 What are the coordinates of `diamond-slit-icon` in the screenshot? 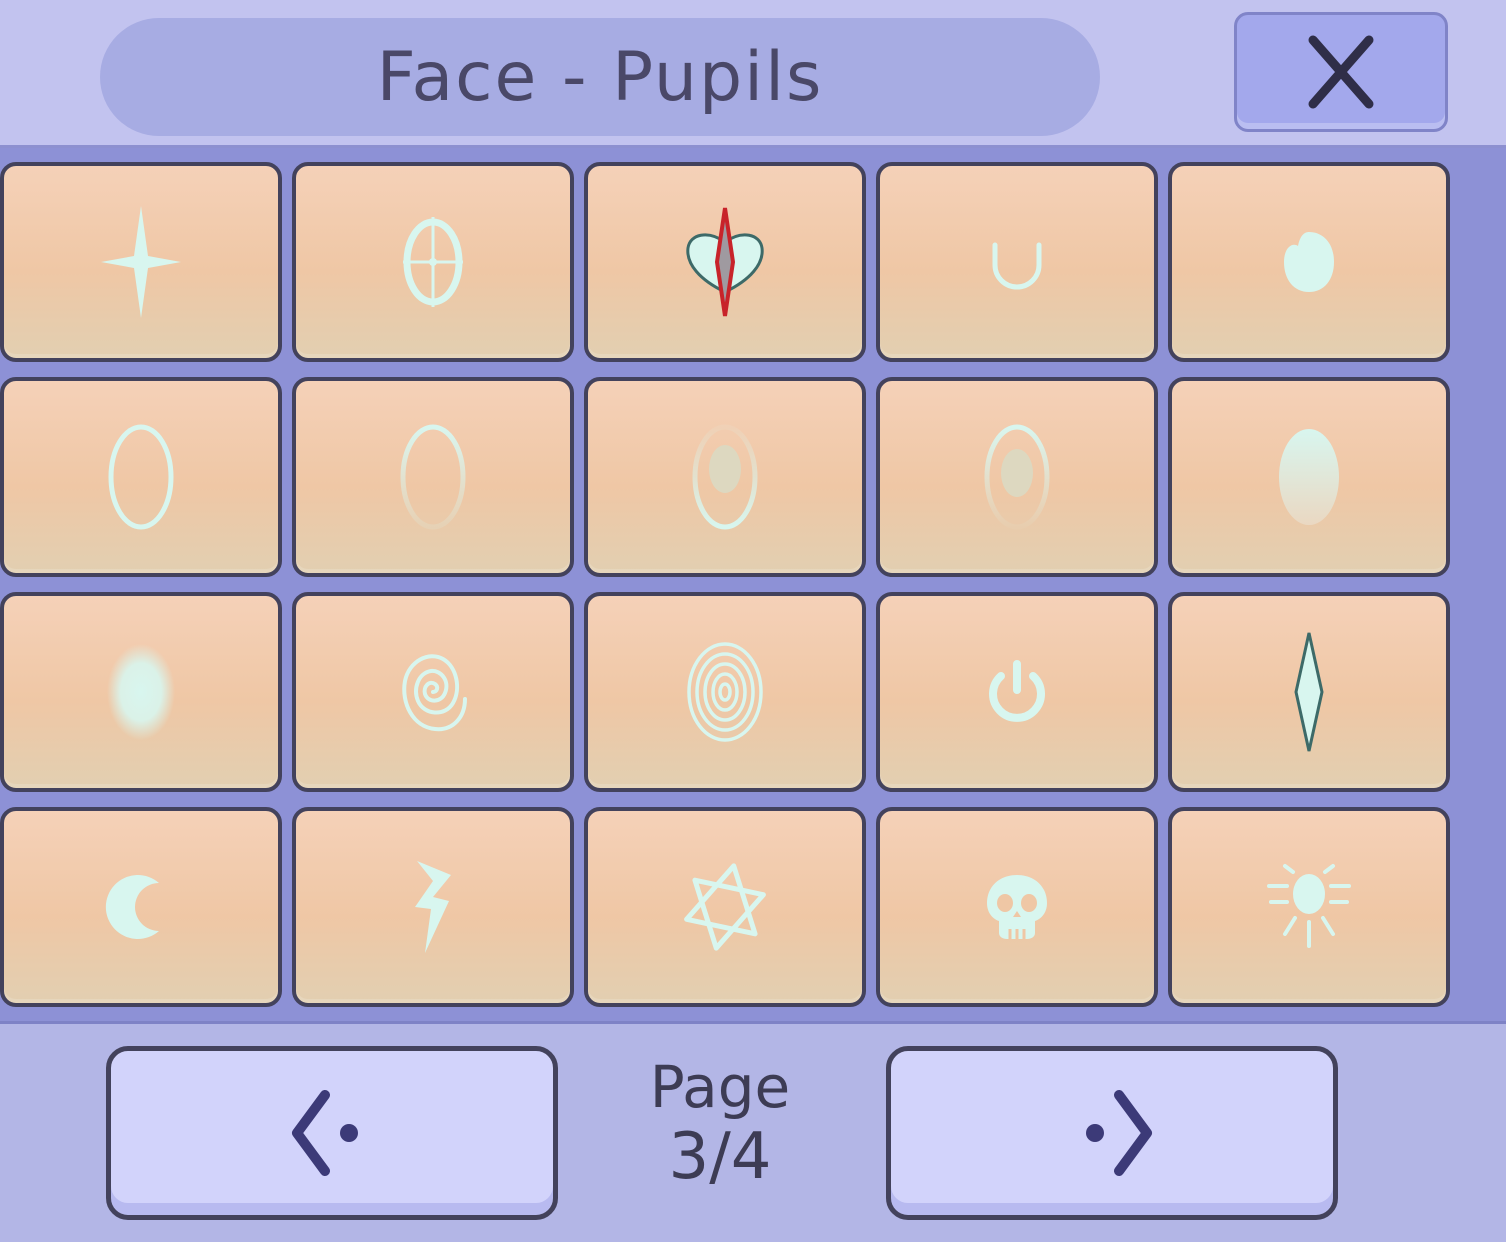 It's located at (1309, 692).